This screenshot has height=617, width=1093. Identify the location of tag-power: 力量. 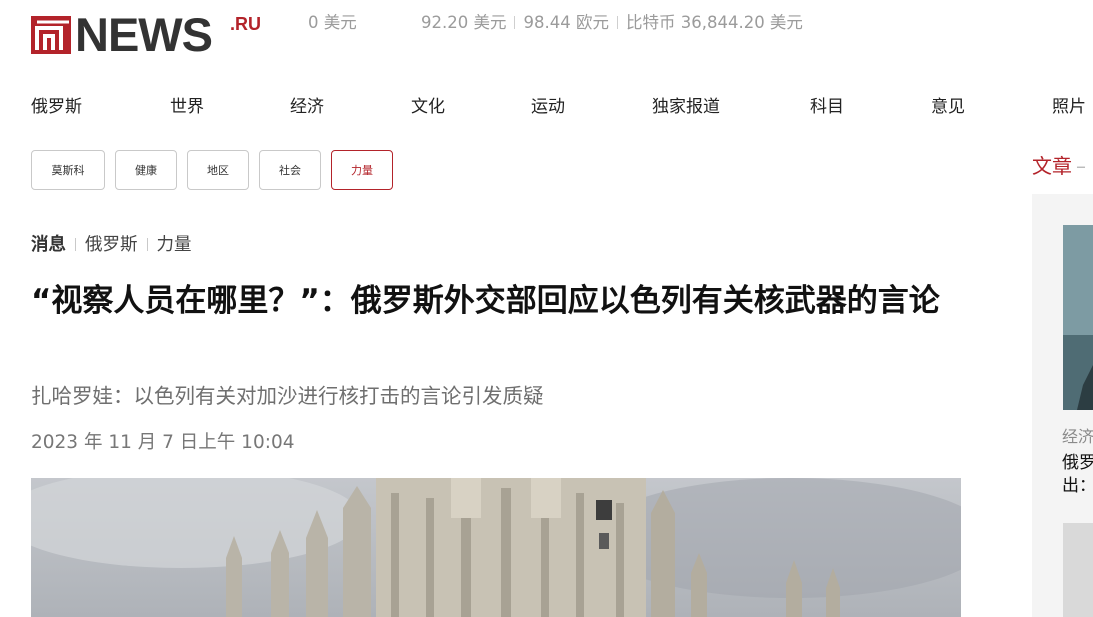
(362, 170).